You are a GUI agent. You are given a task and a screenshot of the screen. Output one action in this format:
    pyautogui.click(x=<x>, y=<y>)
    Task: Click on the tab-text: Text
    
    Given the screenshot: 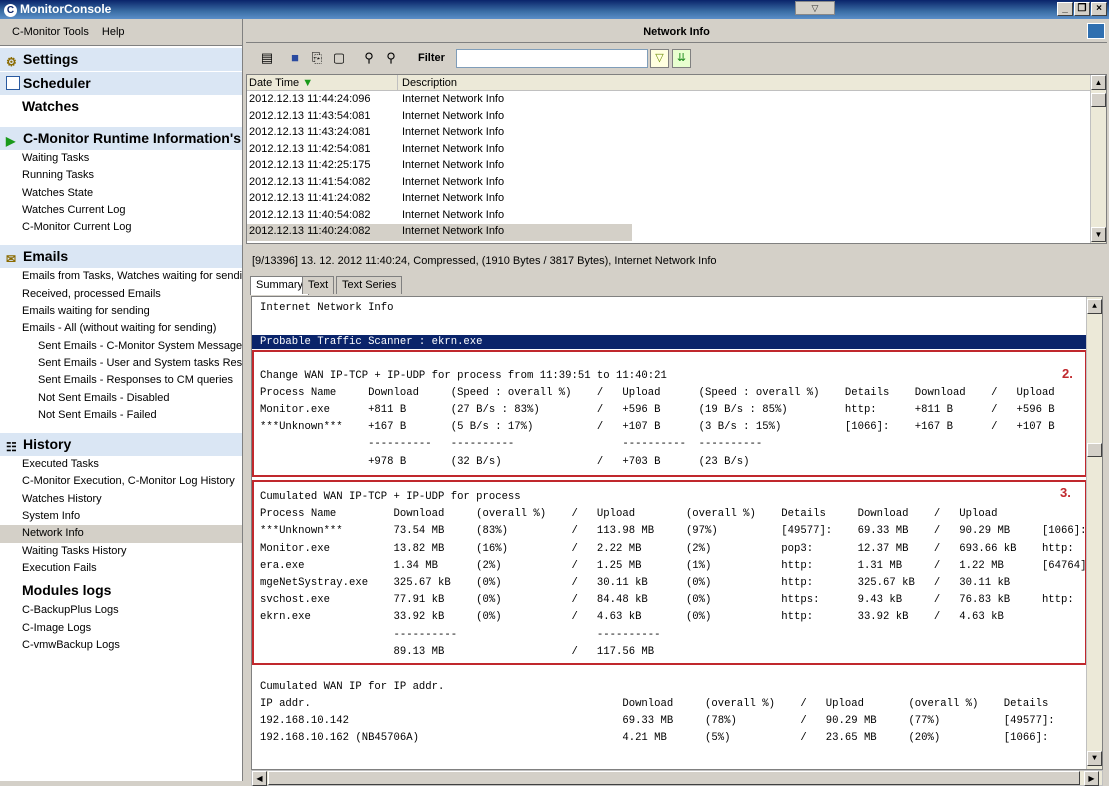 What is the action you would take?
    pyautogui.click(x=318, y=285)
    